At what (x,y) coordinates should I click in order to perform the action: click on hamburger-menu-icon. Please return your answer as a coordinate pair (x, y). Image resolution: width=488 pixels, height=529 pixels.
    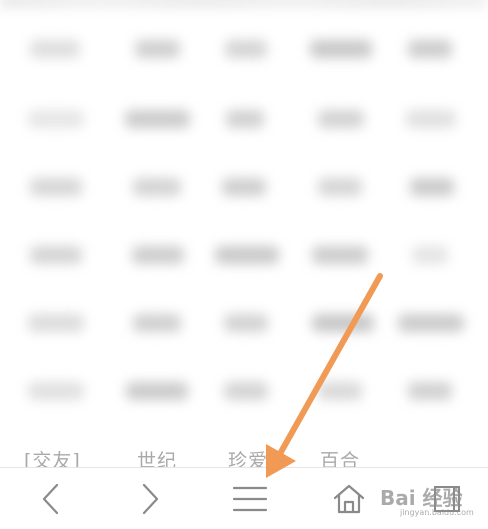
    Looking at the image, I should click on (249, 499).